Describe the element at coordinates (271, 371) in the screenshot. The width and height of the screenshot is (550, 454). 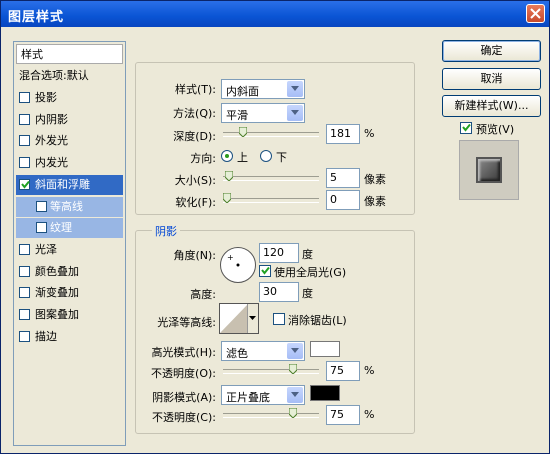
I see `highlight-opacity-track` at that location.